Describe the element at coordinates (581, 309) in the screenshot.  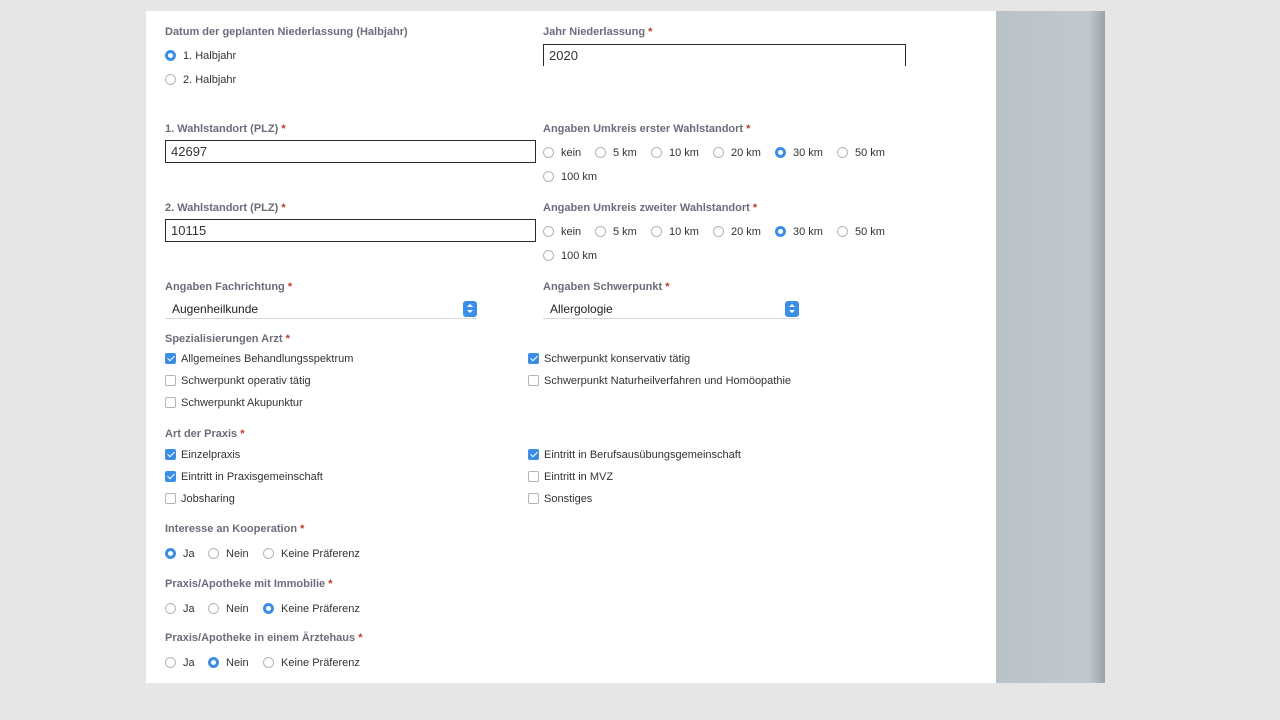
I see `focus-select-value: Allergologie` at that location.